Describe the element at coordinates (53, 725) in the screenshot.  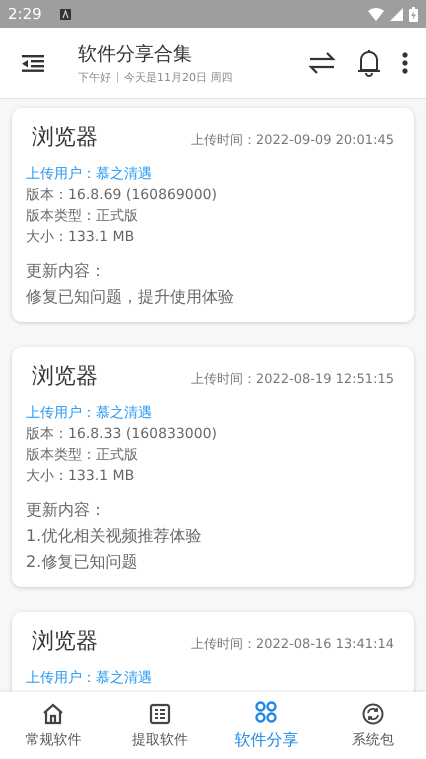
I see `nav-tab: 常规软件` at that location.